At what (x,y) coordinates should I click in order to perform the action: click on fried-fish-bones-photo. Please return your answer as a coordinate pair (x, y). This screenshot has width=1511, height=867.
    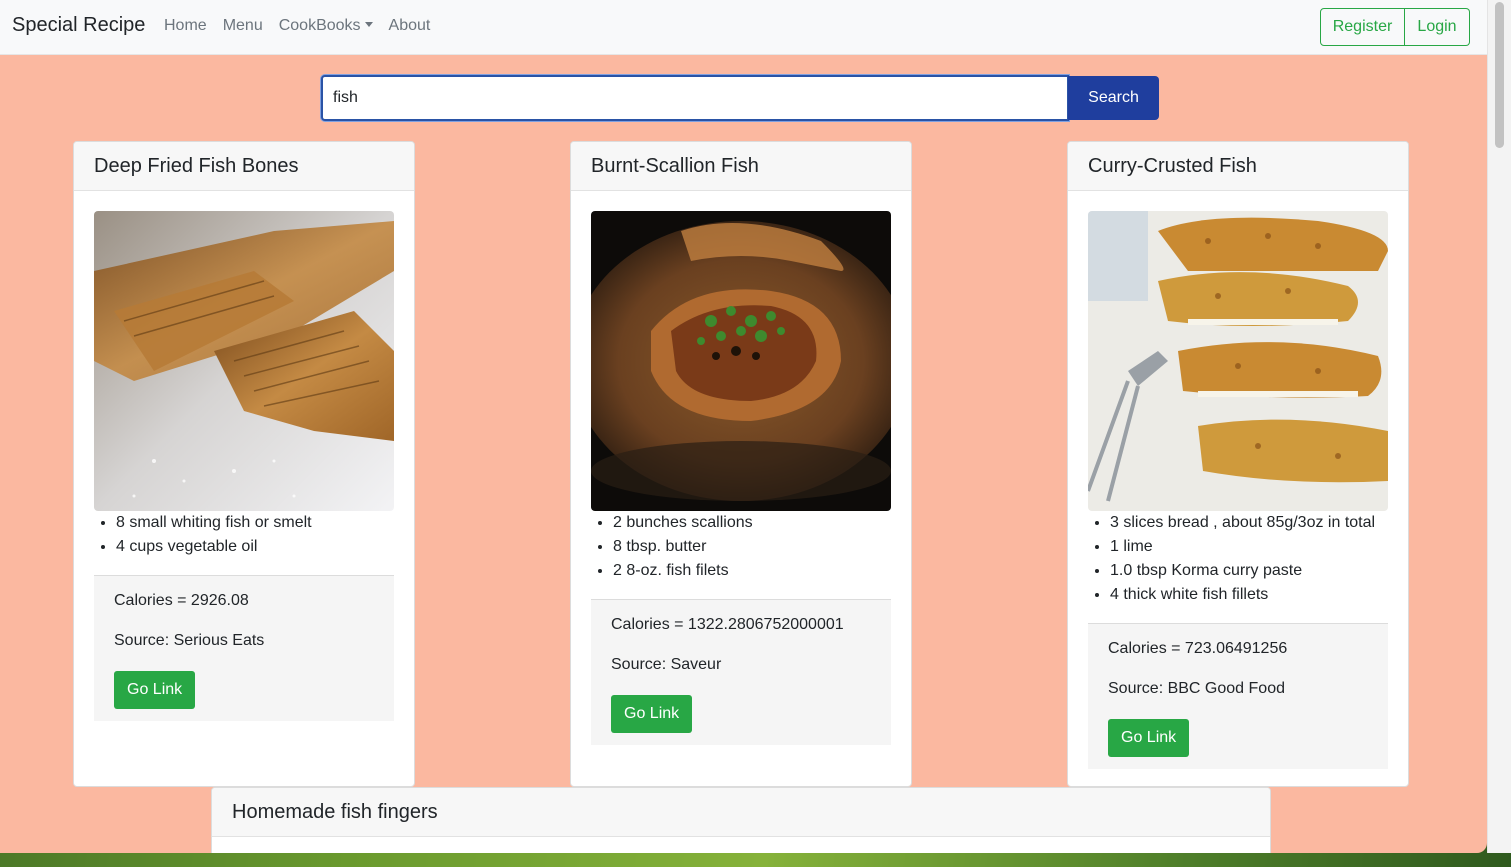
    Looking at the image, I should click on (244, 361).